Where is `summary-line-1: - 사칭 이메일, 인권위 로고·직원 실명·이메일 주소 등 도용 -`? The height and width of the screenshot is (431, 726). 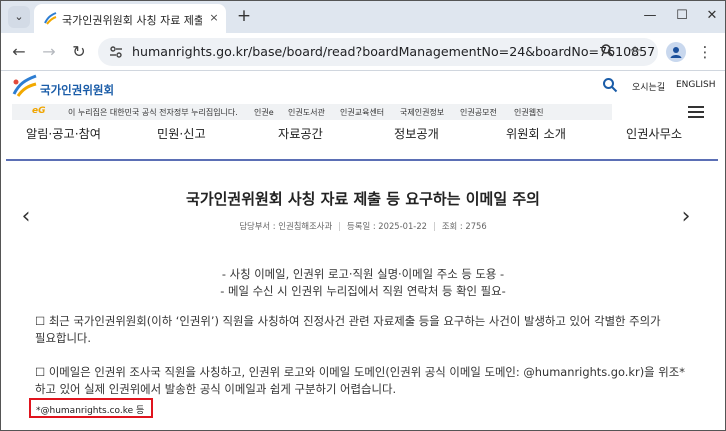 summary-line-1: - 사칭 이메일, 인권위 로고·직원 실명·이메일 주소 등 도용 - is located at coordinates (363, 274).